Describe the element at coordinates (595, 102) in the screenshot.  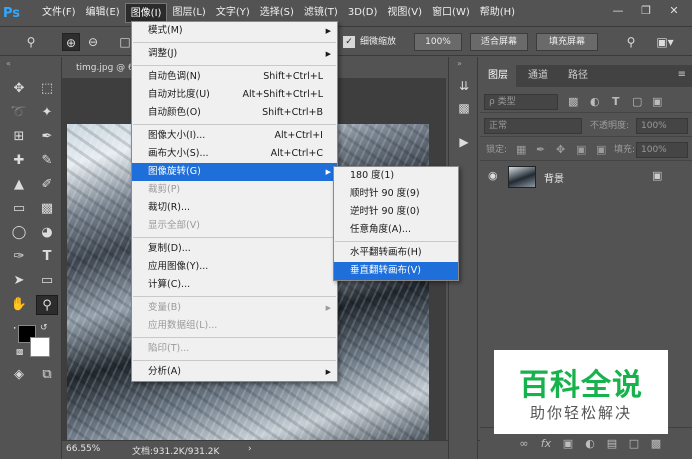
I see `filter-adjustment-icon: ◐` at that location.